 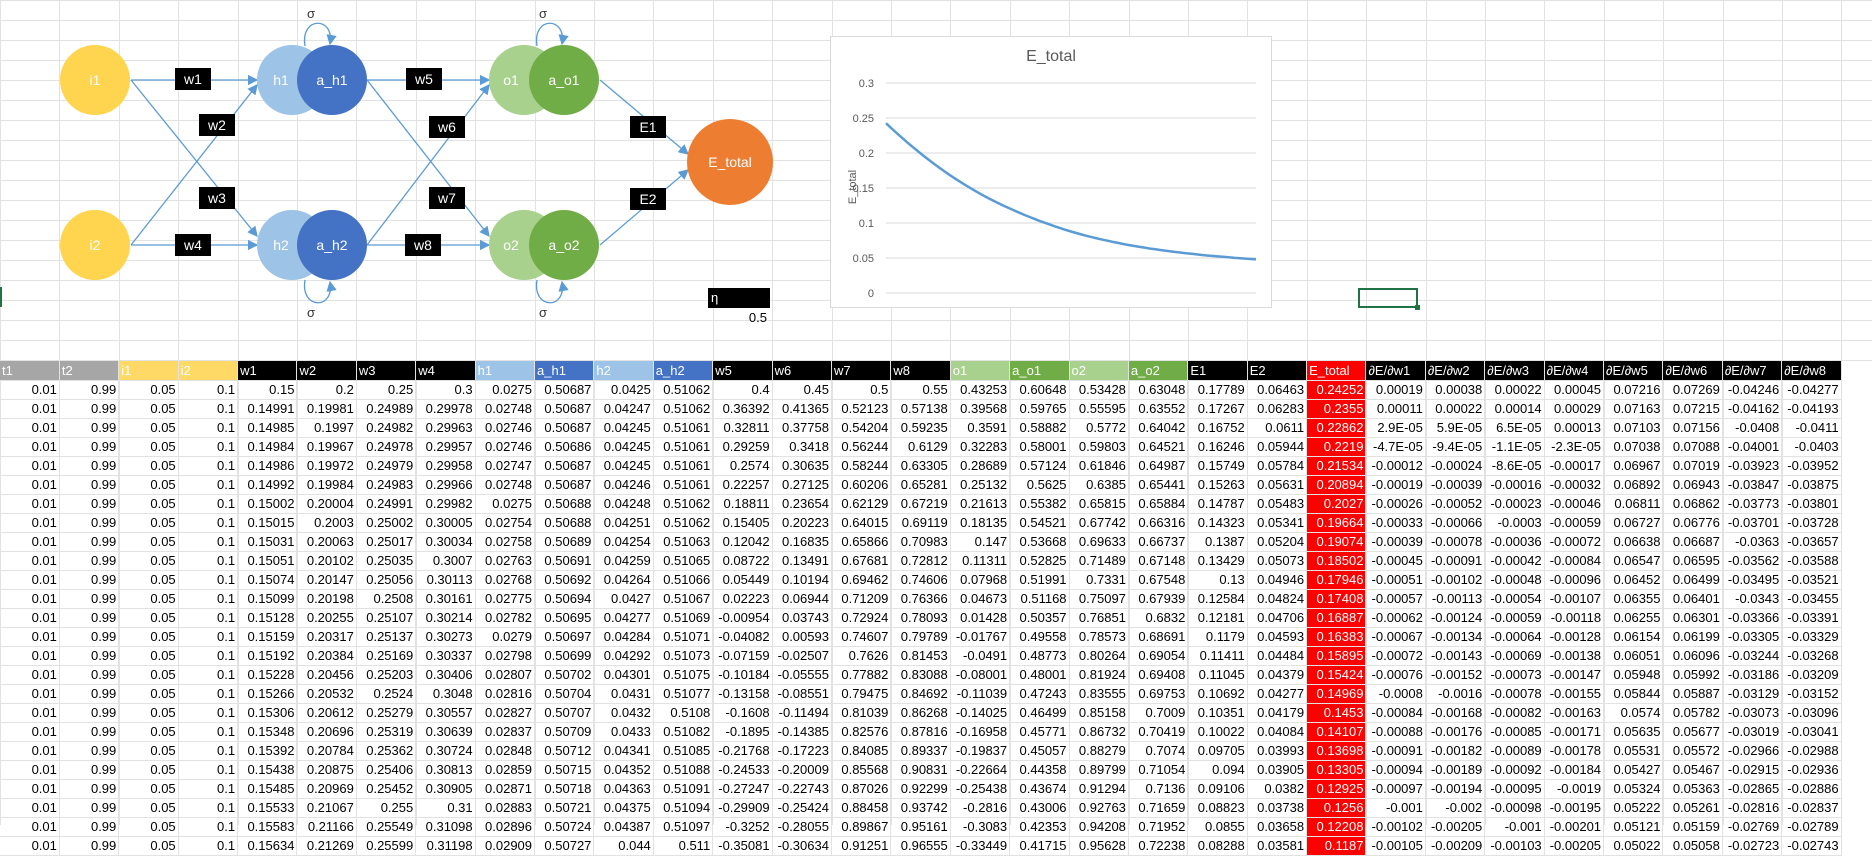 I want to click on table-cell: 0.09106, so click(x=1217, y=789).